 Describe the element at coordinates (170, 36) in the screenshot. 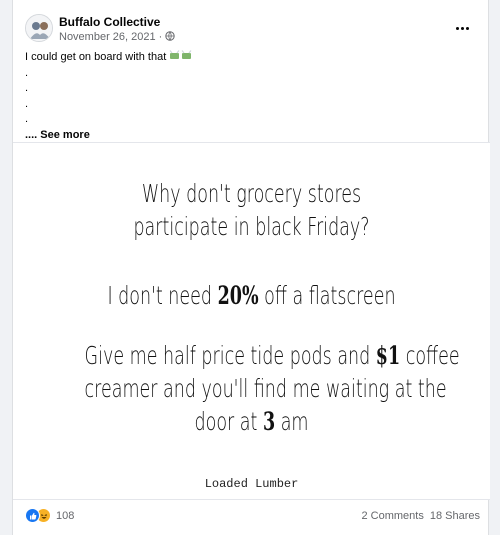

I see `globe-icon` at that location.